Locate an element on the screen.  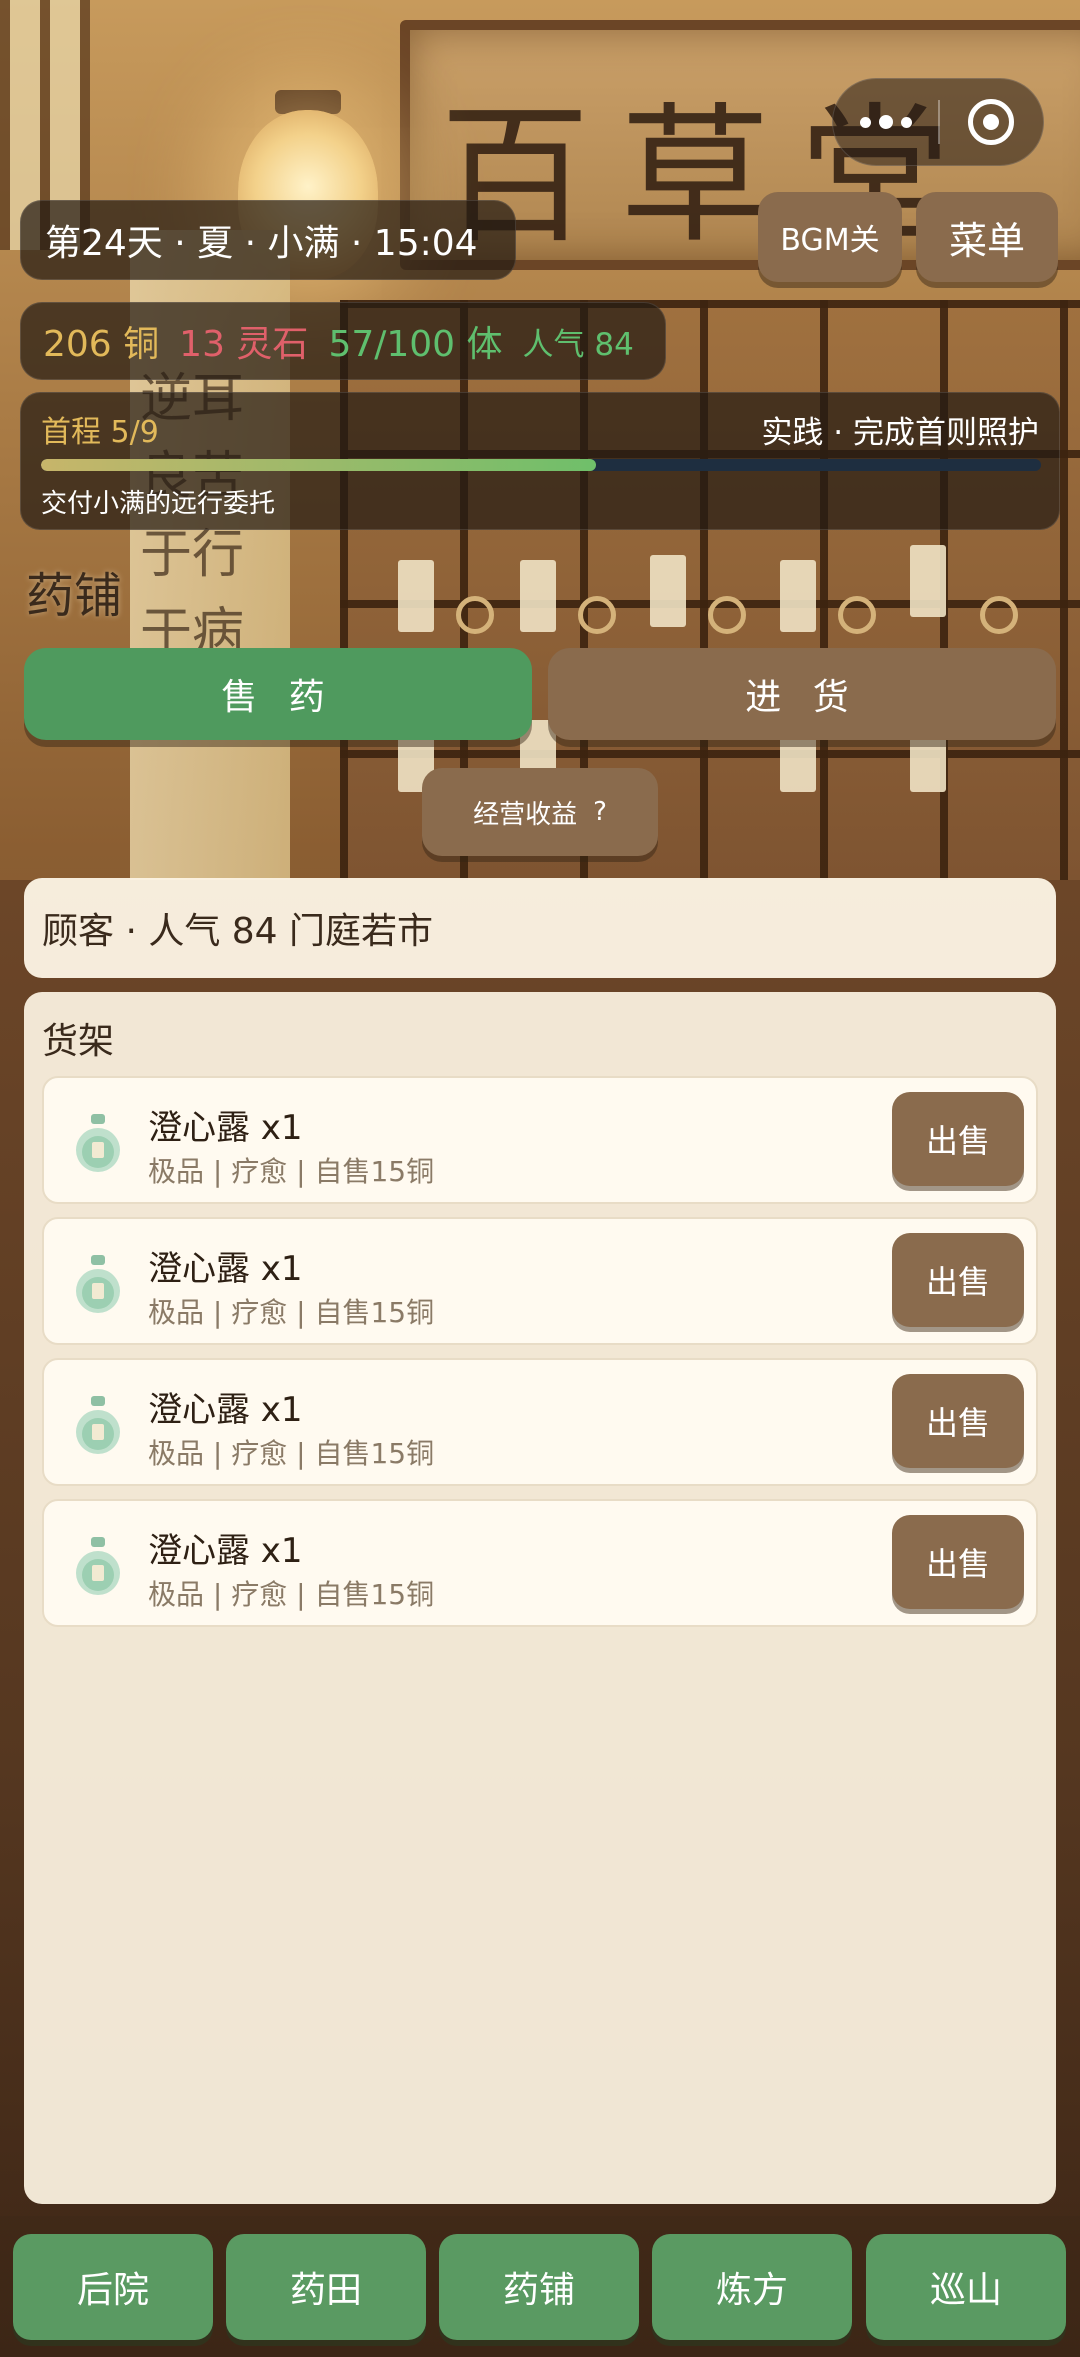
bottom-nav: 后院 药田 药铺 炼方 巡山 is located at coordinates (540, 2286).